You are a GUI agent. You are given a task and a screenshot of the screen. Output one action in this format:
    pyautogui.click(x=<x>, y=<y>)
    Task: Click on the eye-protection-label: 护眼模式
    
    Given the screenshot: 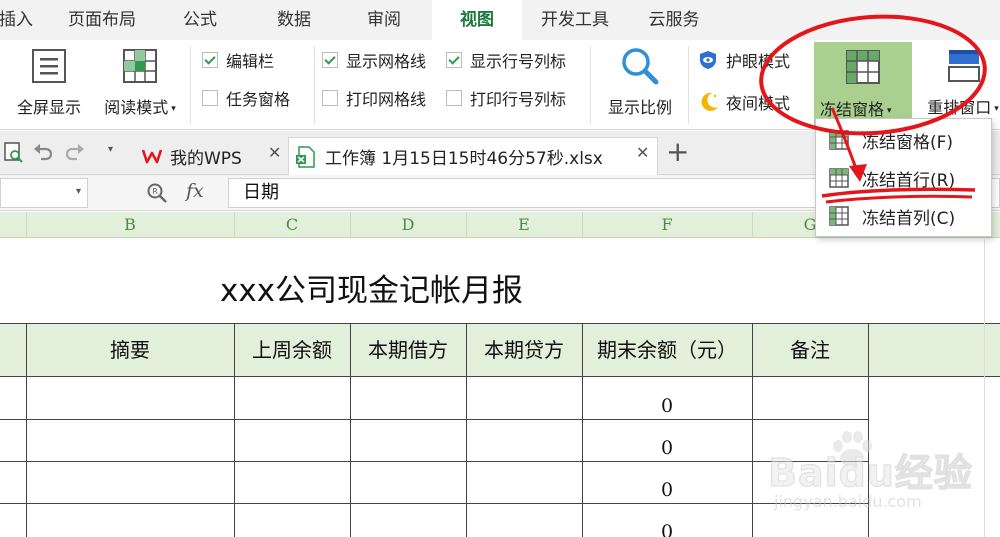 What is the action you would take?
    pyautogui.click(x=758, y=61)
    